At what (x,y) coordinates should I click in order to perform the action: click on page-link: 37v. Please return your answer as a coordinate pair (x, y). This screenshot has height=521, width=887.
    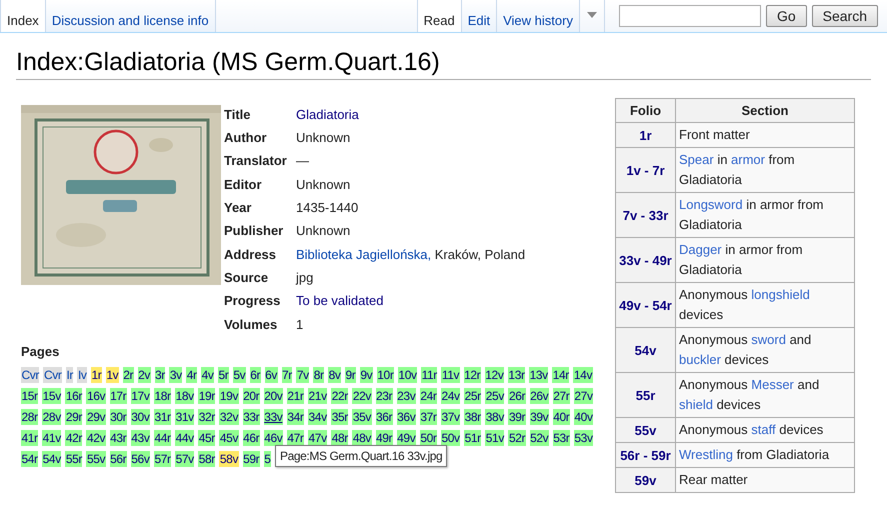
    Looking at the image, I should click on (450, 417).